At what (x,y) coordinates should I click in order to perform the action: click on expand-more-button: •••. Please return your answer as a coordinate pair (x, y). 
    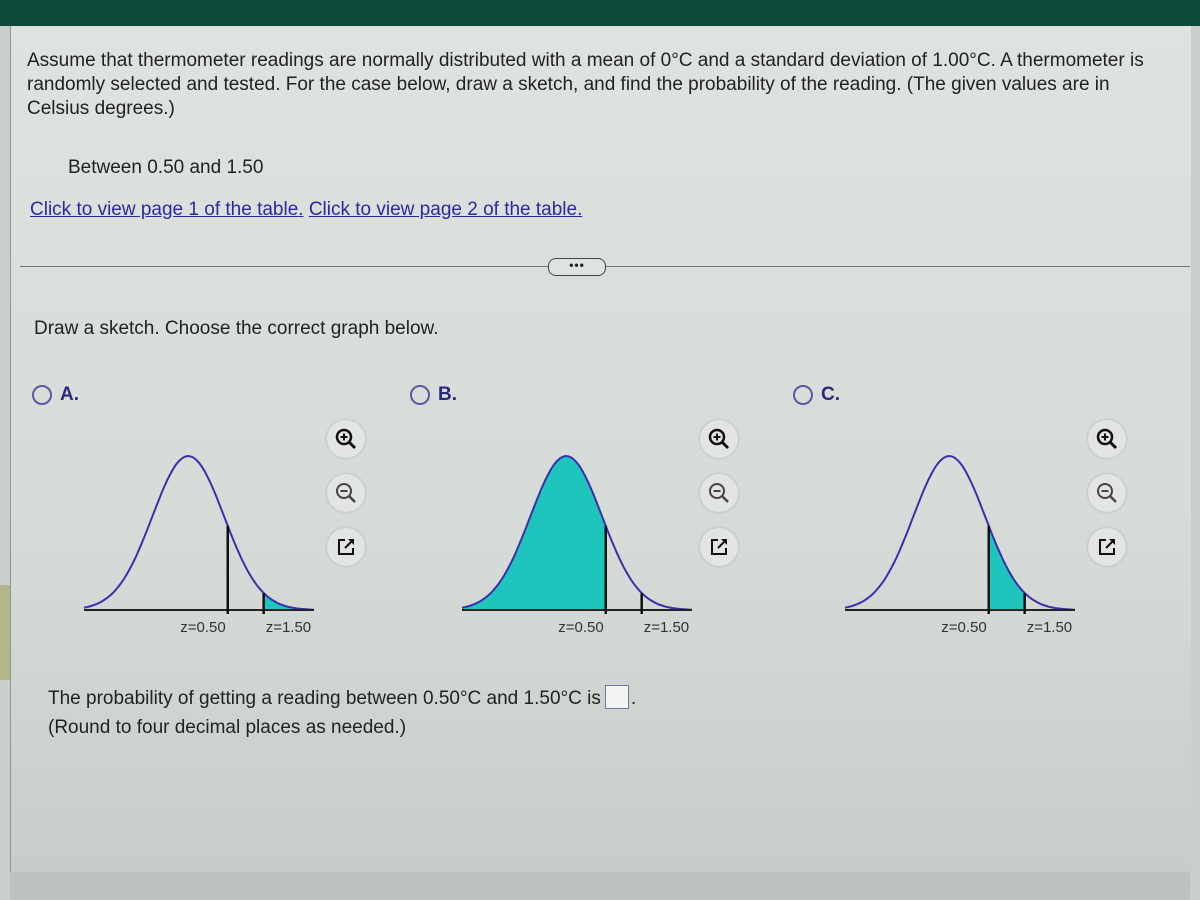
    Looking at the image, I should click on (577, 267).